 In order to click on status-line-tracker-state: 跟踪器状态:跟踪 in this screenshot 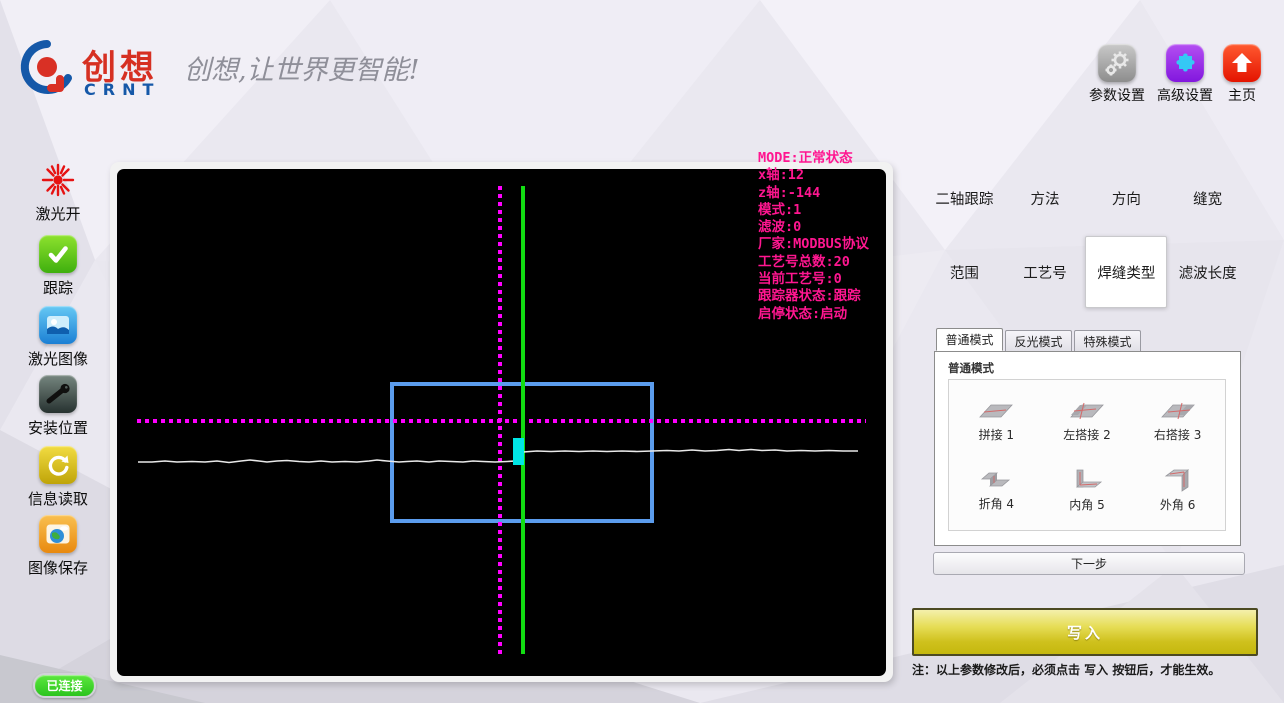, I will do `click(809, 296)`.